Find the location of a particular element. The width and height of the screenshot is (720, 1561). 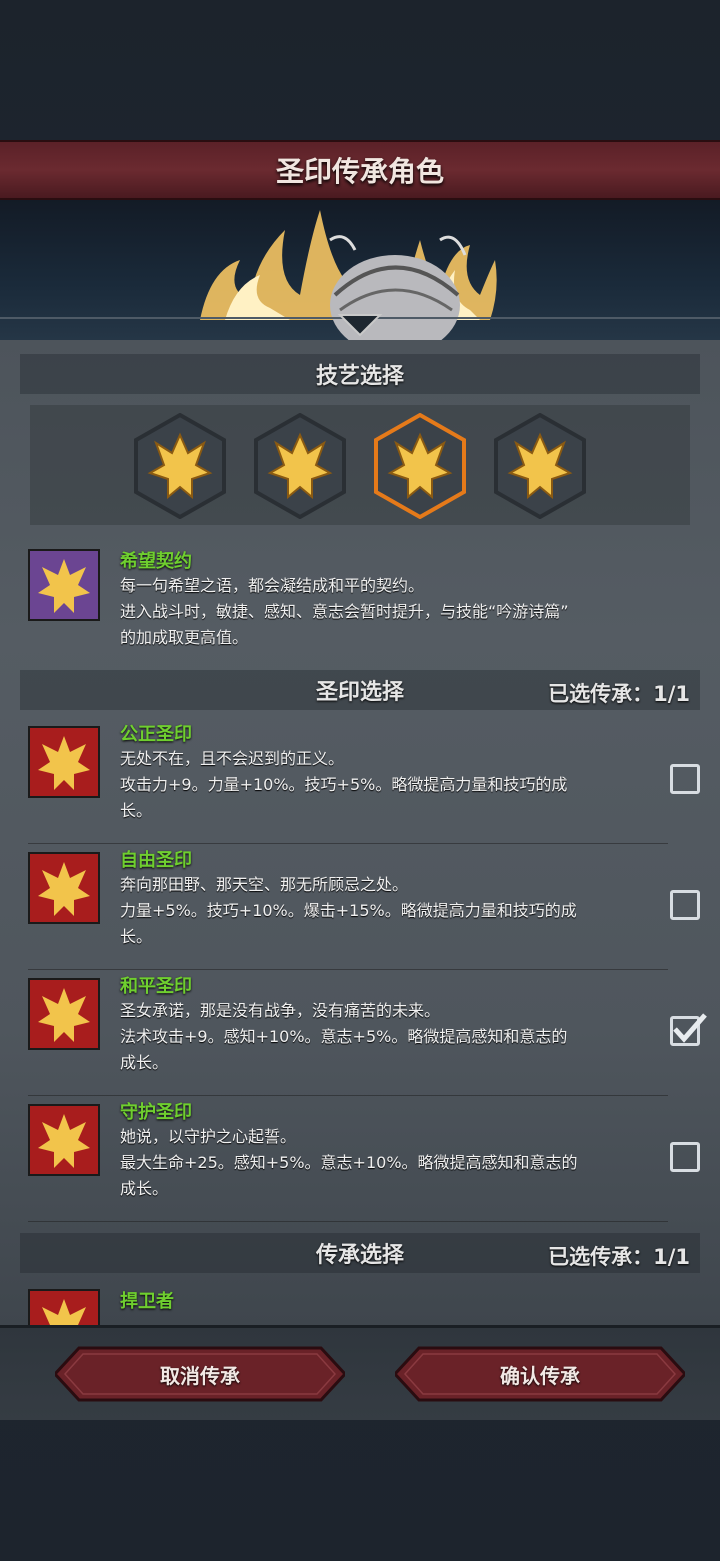

seal-section-title: 圣印选择 is located at coordinates (359, 692).